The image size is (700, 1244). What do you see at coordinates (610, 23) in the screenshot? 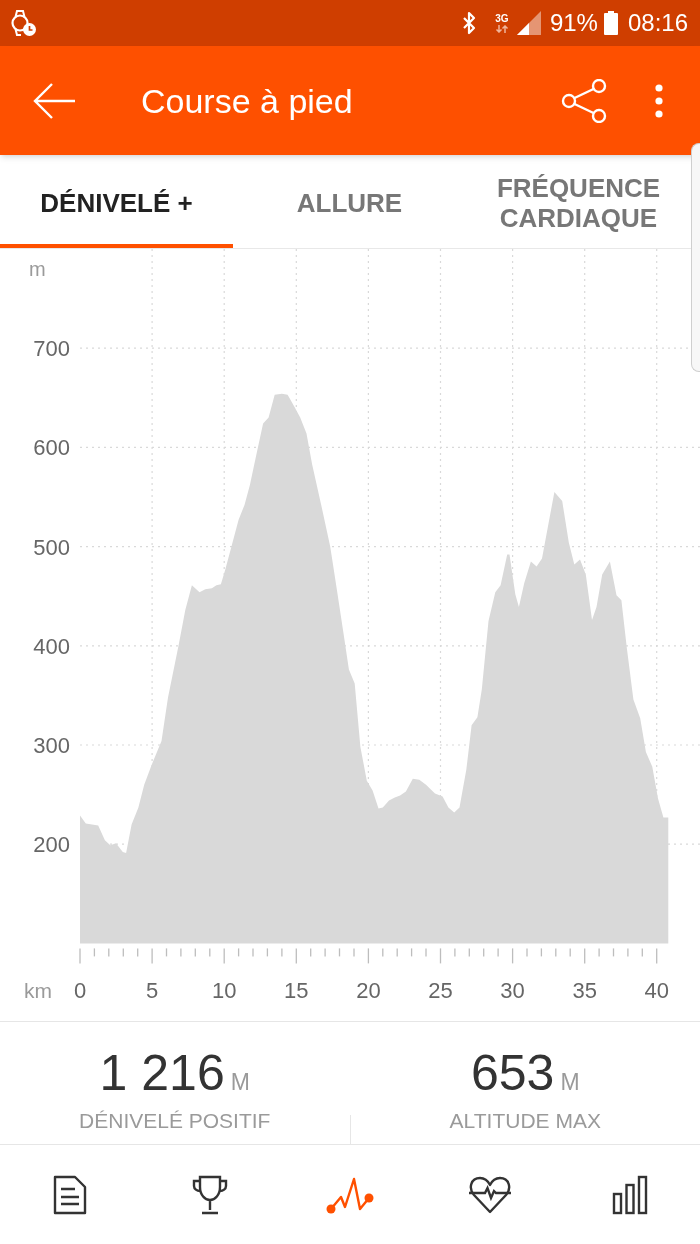
I see `battery-icon` at bounding box center [610, 23].